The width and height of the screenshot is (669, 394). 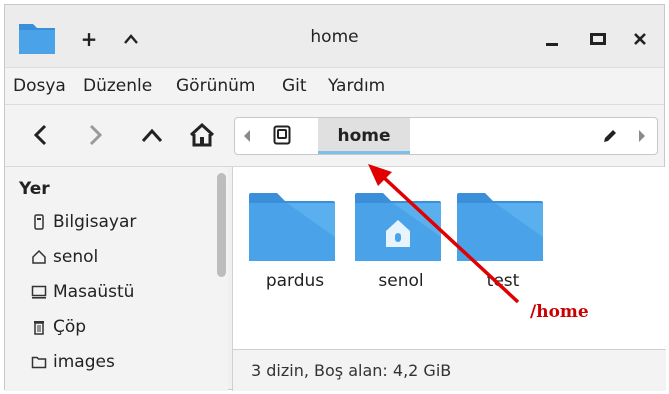 I want to click on home-button, so click(x=202, y=135).